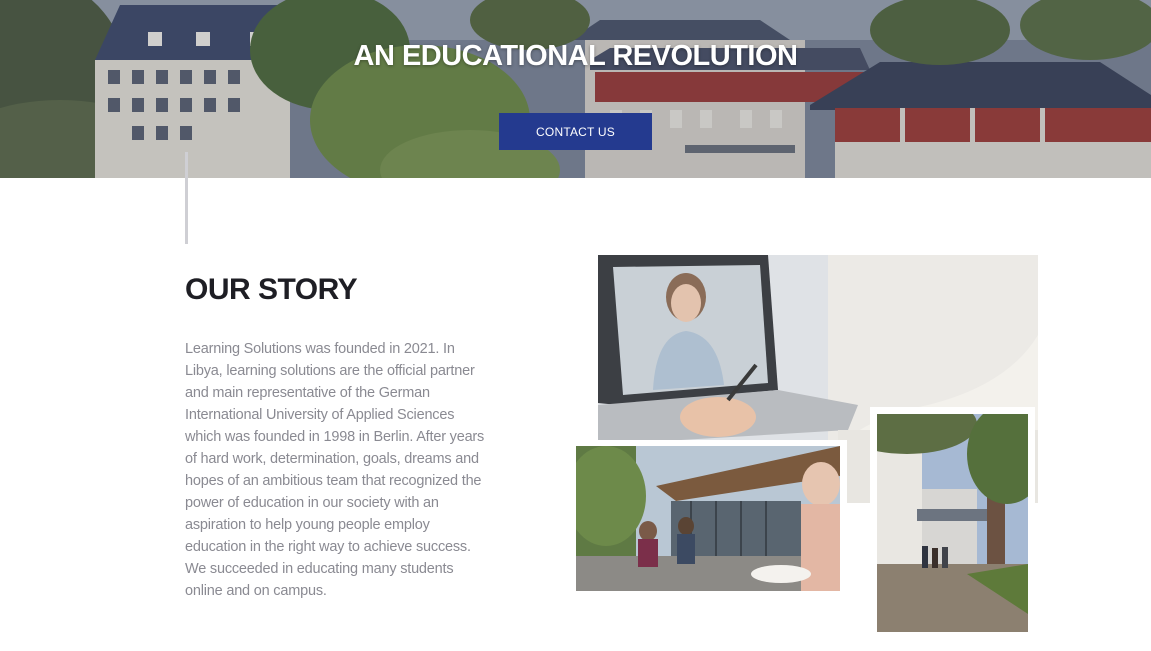 Image resolution: width=1151 pixels, height=651 pixels. What do you see at coordinates (186, 198) in the screenshot?
I see `decorative-divider` at bounding box center [186, 198].